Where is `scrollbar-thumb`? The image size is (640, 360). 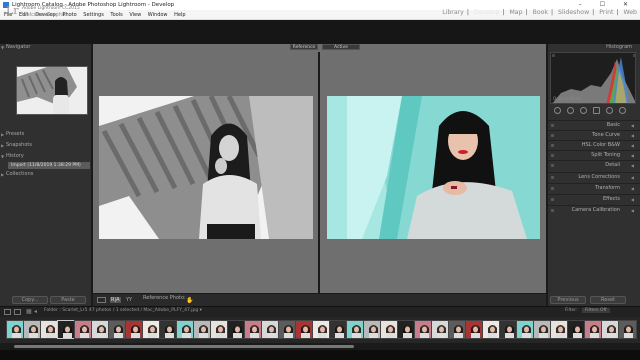
scrollbar-thumb is located at coordinates (184, 346).